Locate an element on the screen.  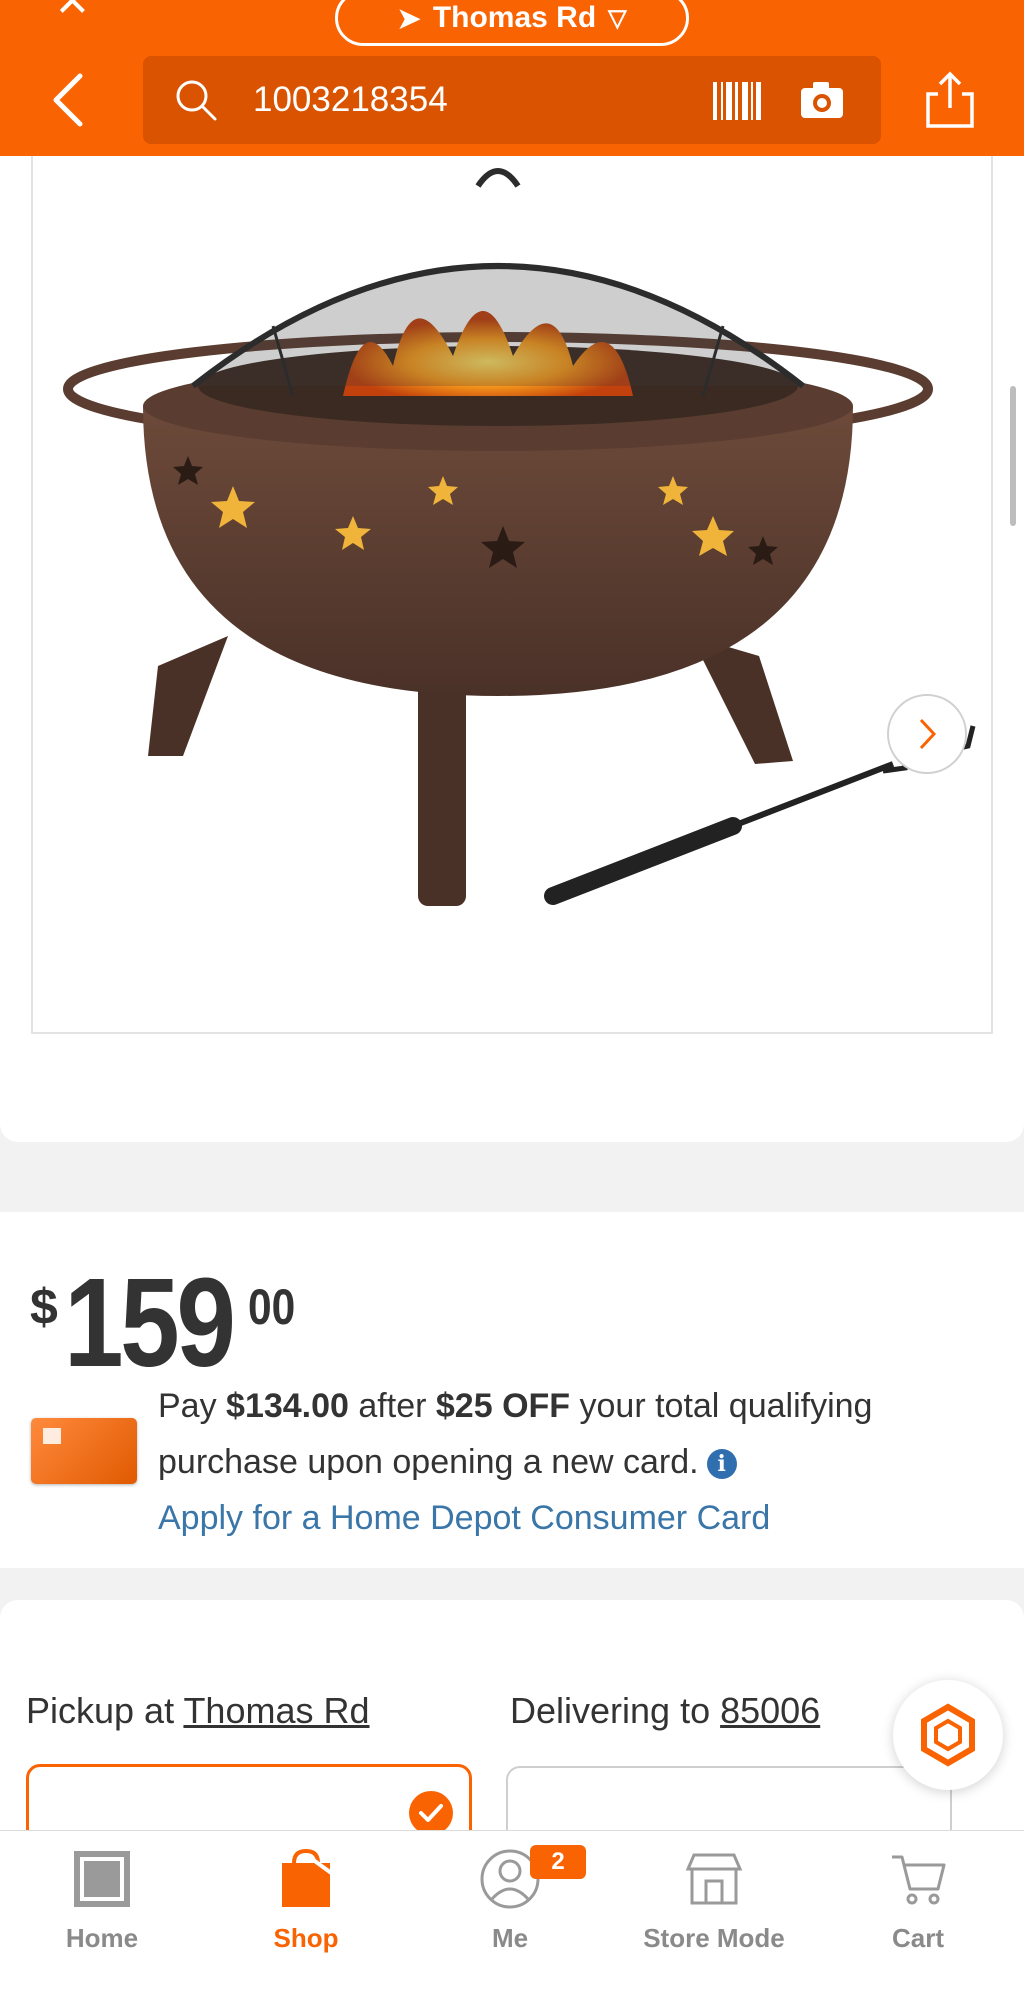
scroll-indicator is located at coordinates (1013, 456).